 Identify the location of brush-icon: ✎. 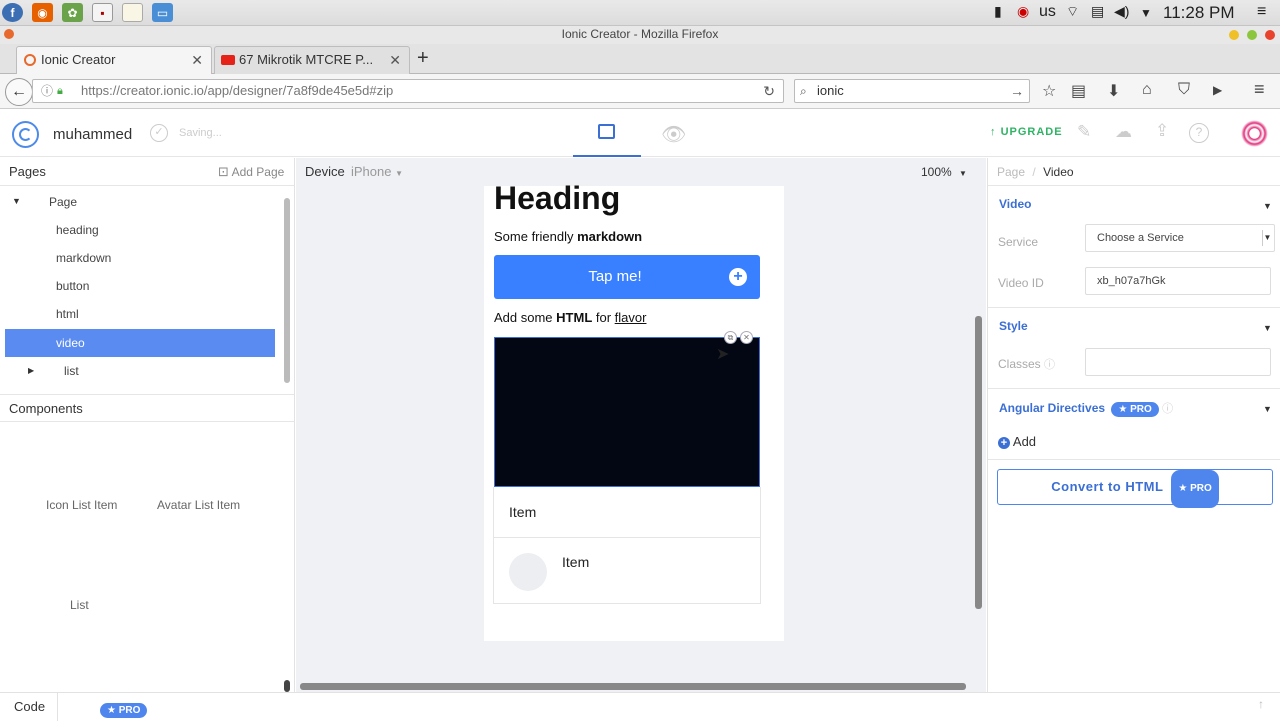
(1084, 132).